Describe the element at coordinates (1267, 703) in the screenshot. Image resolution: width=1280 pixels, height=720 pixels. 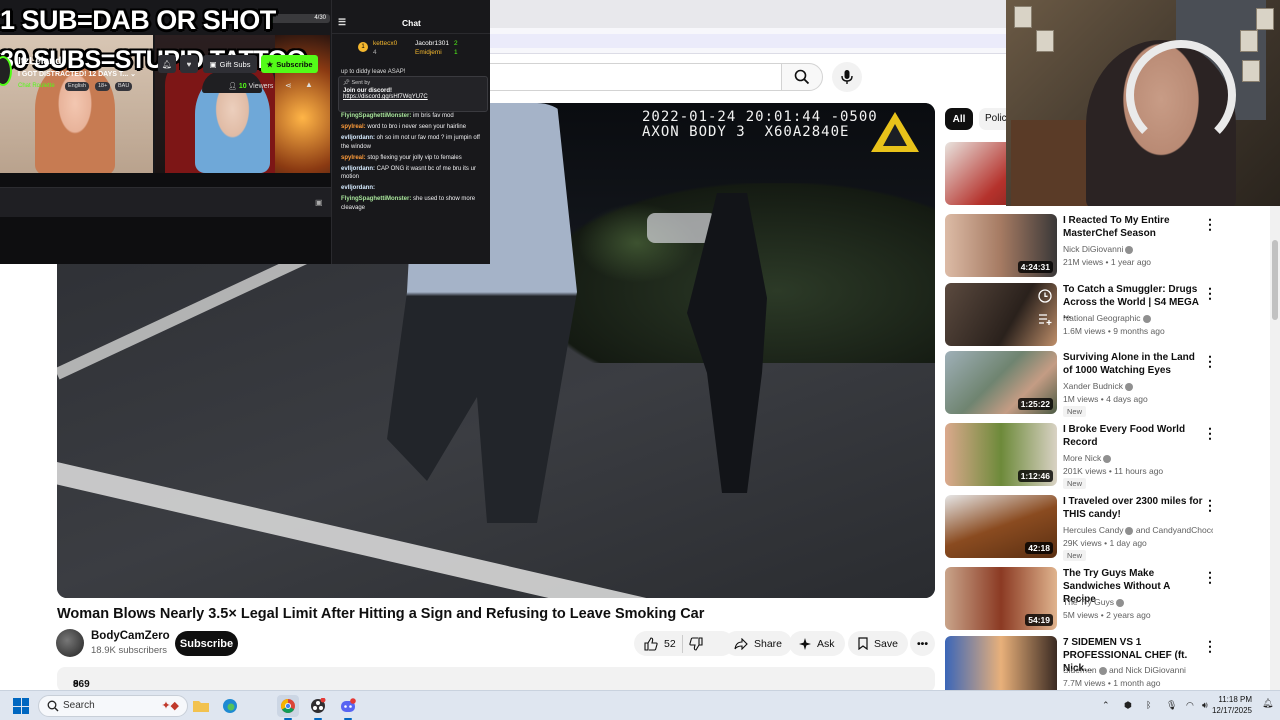
I see `notification-bell-icon: 🔔︎` at that location.